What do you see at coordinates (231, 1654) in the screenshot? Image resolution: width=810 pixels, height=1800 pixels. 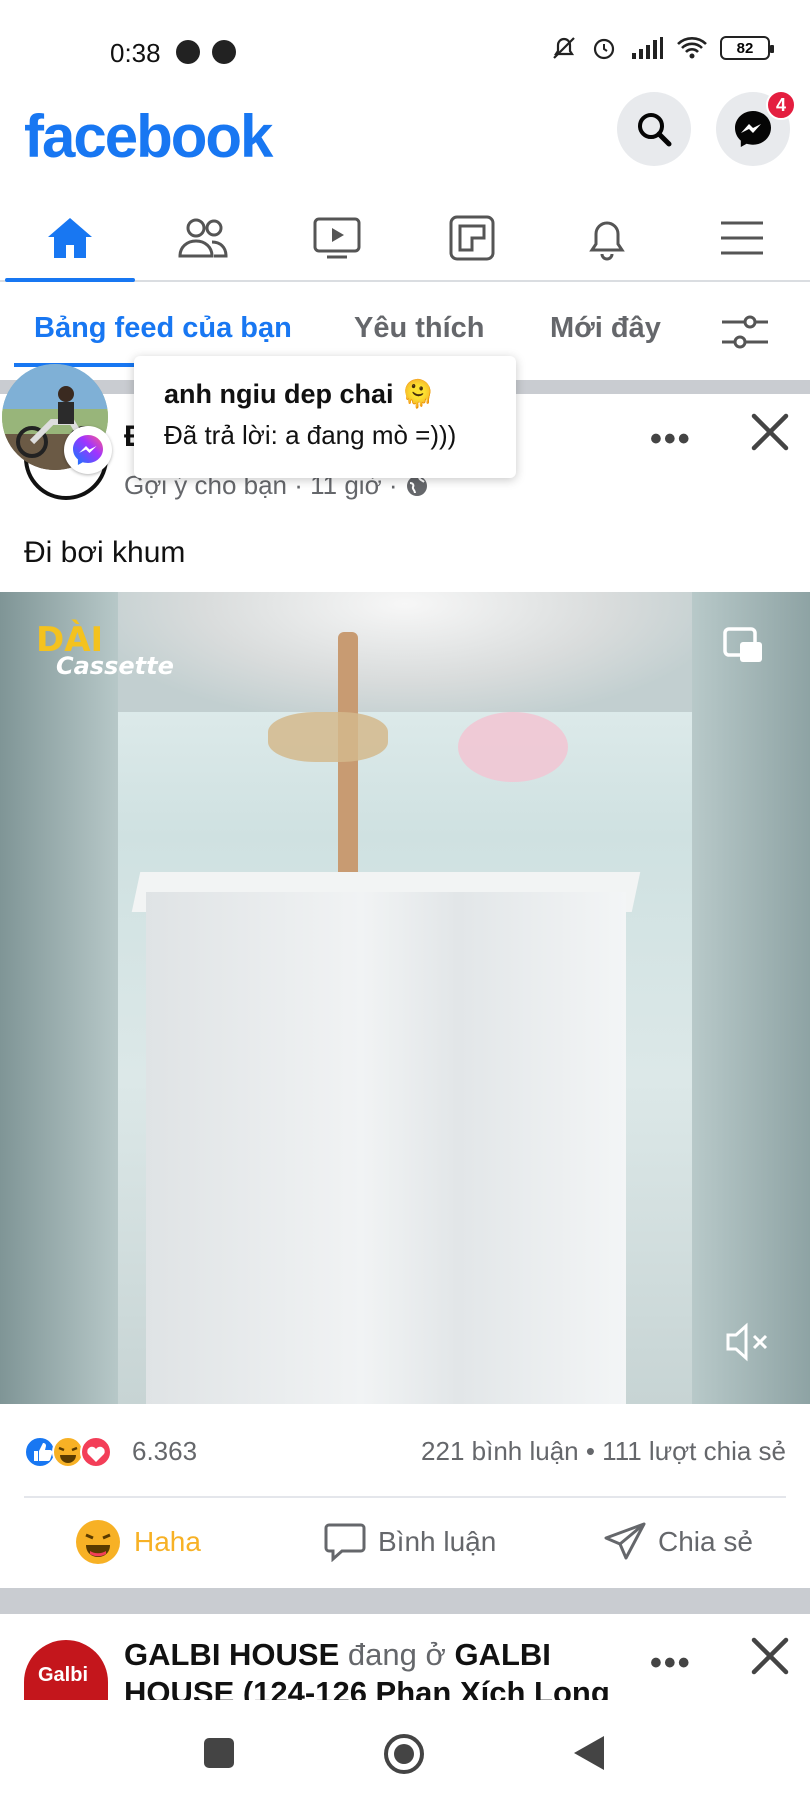 I see `next-post-page-name: GALBI HOUSE` at bounding box center [231, 1654].